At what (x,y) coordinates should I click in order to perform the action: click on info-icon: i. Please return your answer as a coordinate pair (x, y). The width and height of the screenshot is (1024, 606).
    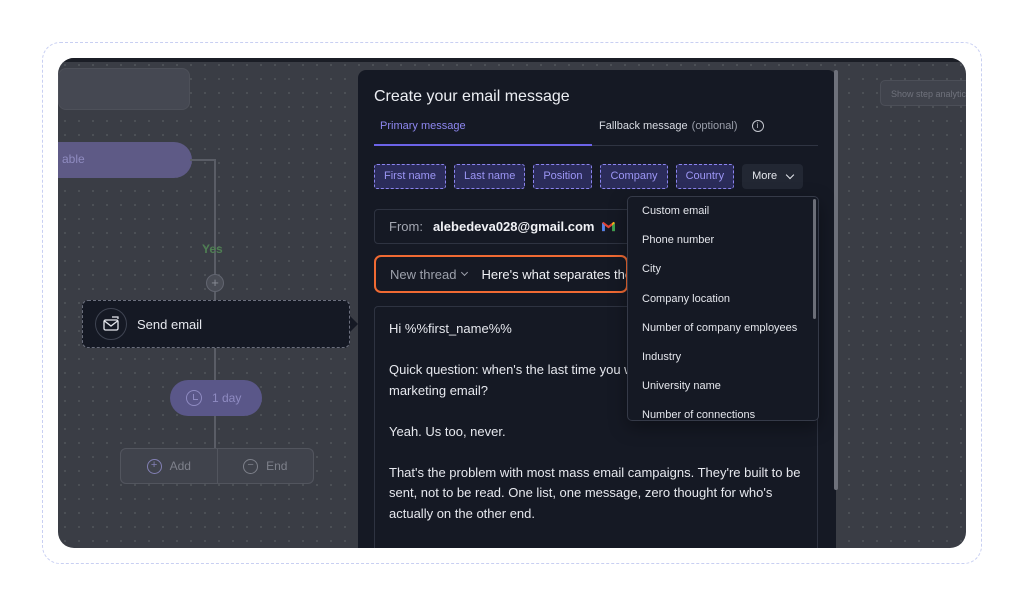
    Looking at the image, I should click on (757, 126).